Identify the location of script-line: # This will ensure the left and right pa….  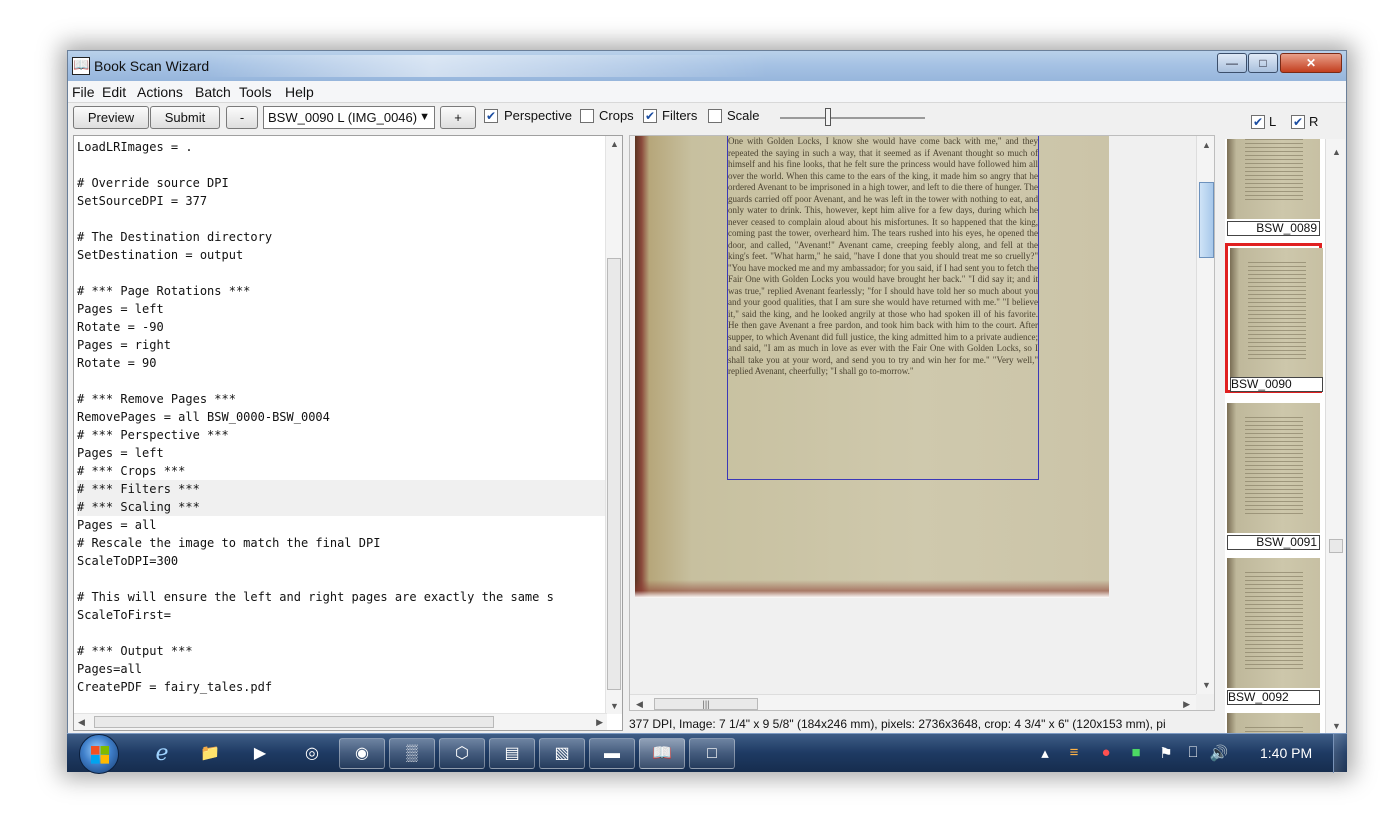
(347, 597).